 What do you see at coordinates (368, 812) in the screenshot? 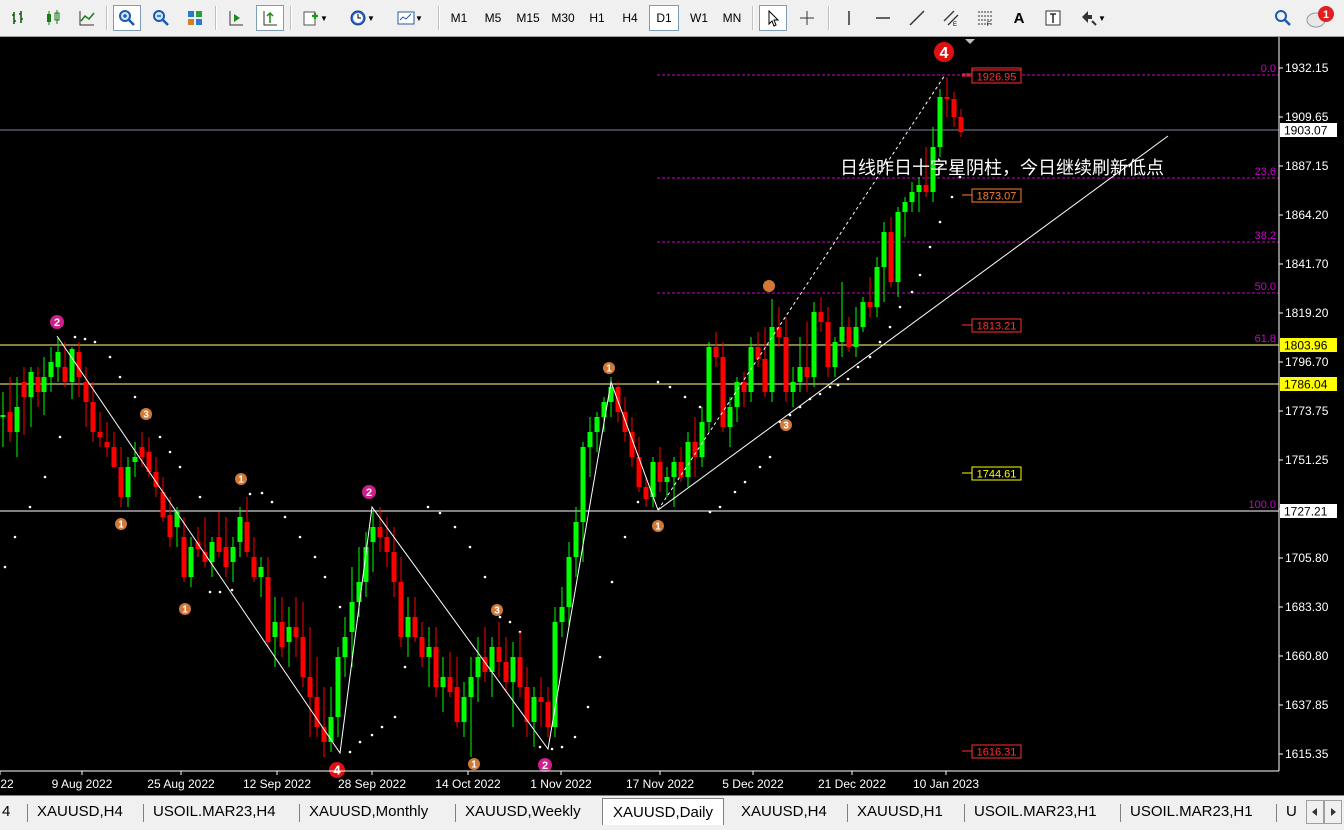
I see `chart-tab: XAUUSD,Monthly` at bounding box center [368, 812].